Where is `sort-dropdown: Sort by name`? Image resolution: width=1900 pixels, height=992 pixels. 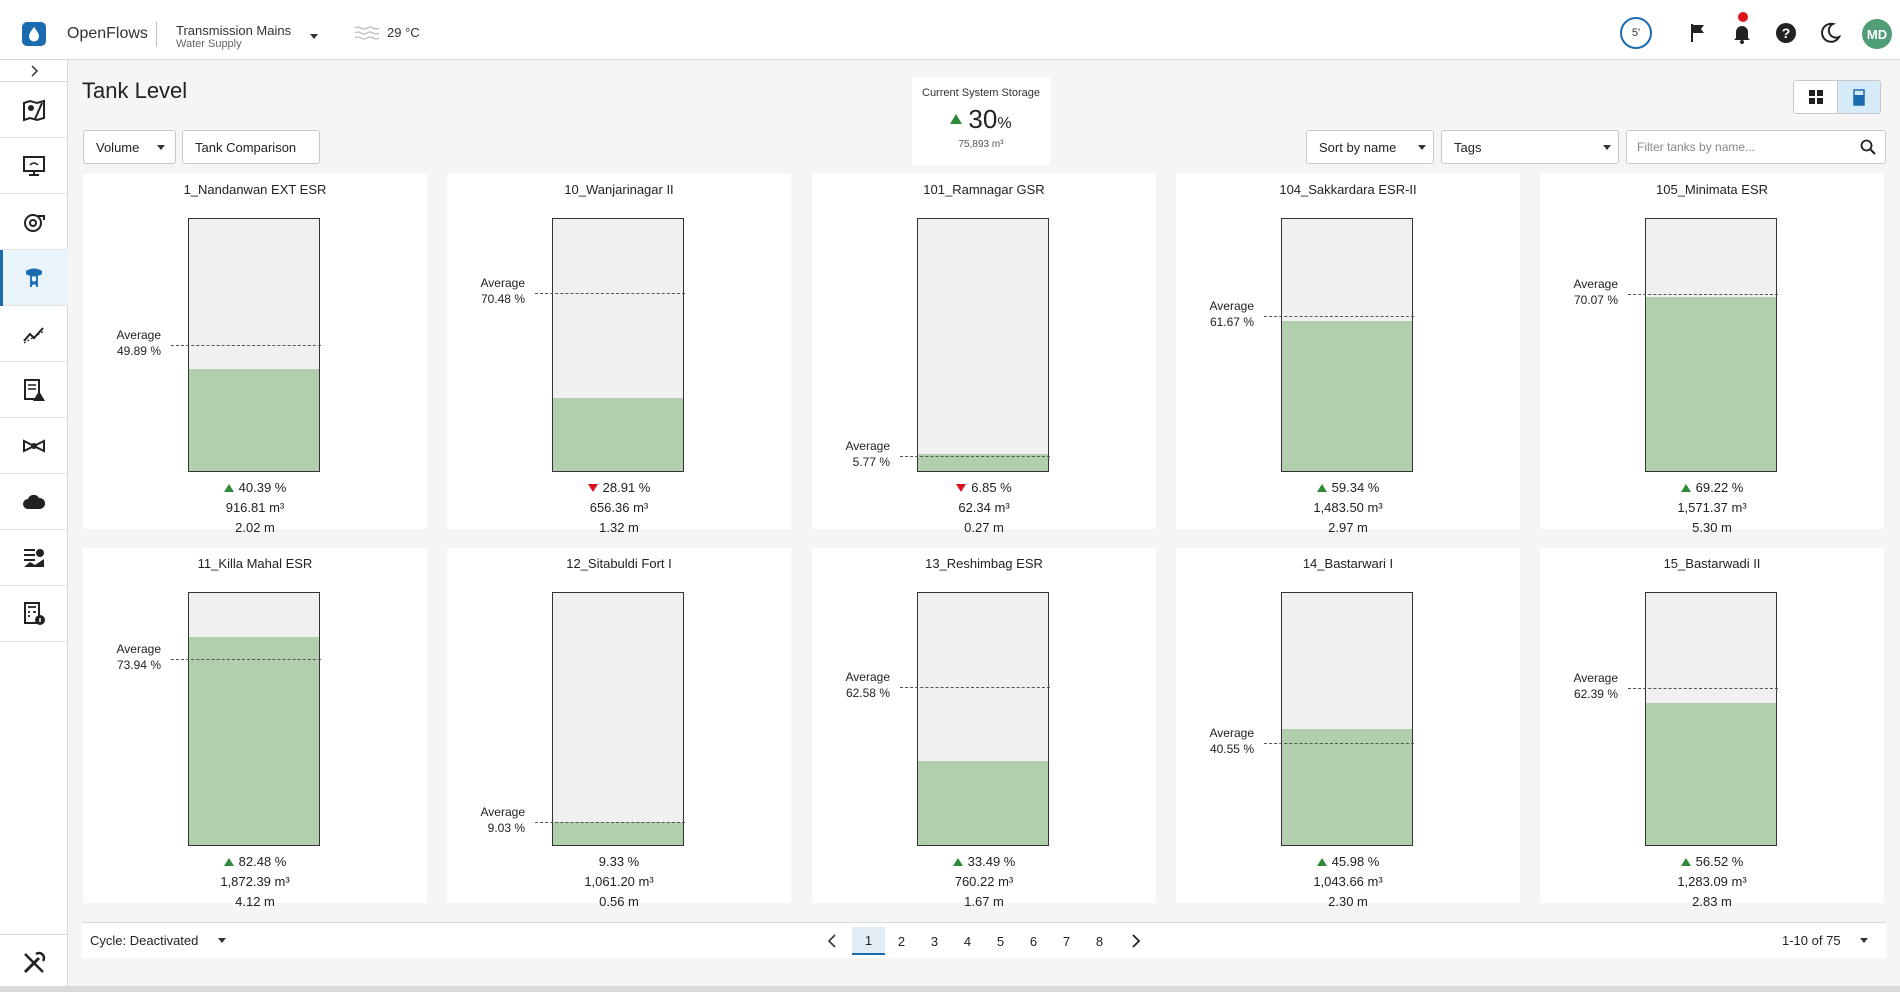
sort-dropdown: Sort by name is located at coordinates (1370, 147).